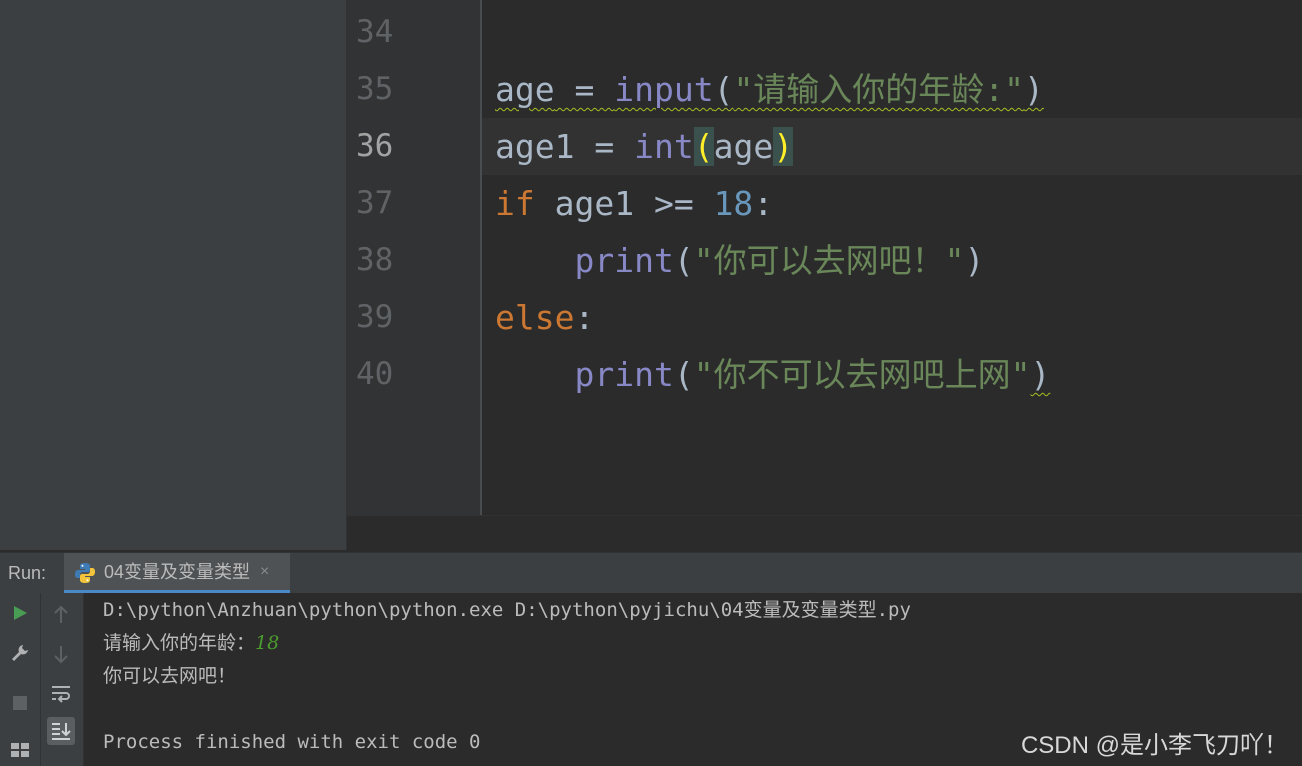 The height and width of the screenshot is (766, 1302). Describe the element at coordinates (895, 146) in the screenshot. I see `code-line-36: age1 = int(age)` at that location.